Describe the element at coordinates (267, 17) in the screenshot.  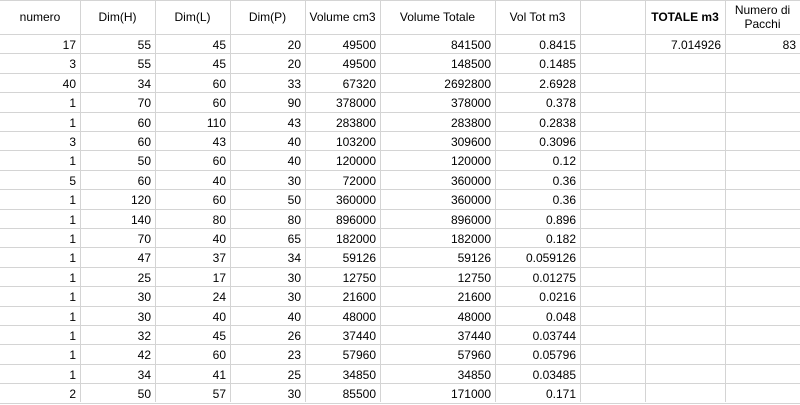
I see `header-dim-p: Dim(P)` at that location.